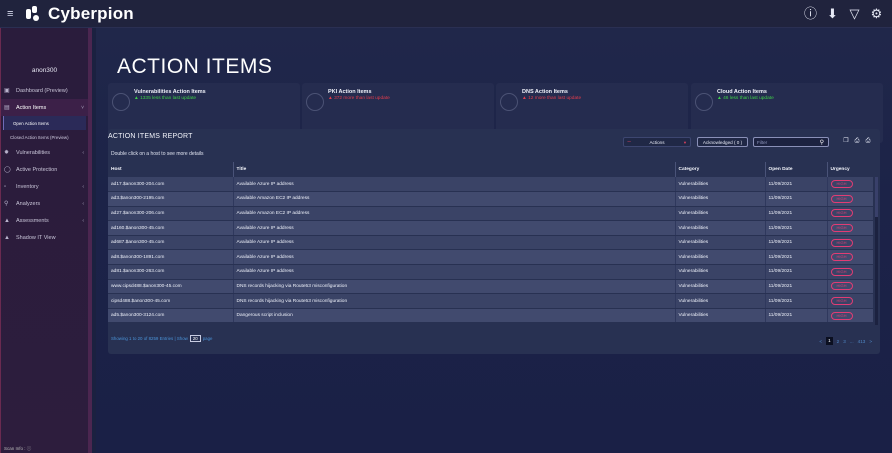  Describe the element at coordinates (629, 142) in the screenshot. I see `actions-mark-icon: ∼` at that location.